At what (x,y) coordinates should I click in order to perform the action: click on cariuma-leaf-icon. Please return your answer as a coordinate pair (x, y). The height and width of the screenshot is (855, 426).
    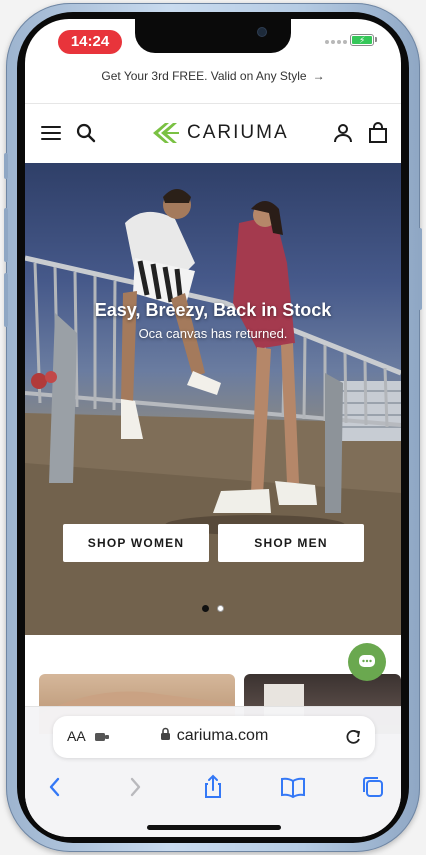
    Looking at the image, I should click on (166, 133).